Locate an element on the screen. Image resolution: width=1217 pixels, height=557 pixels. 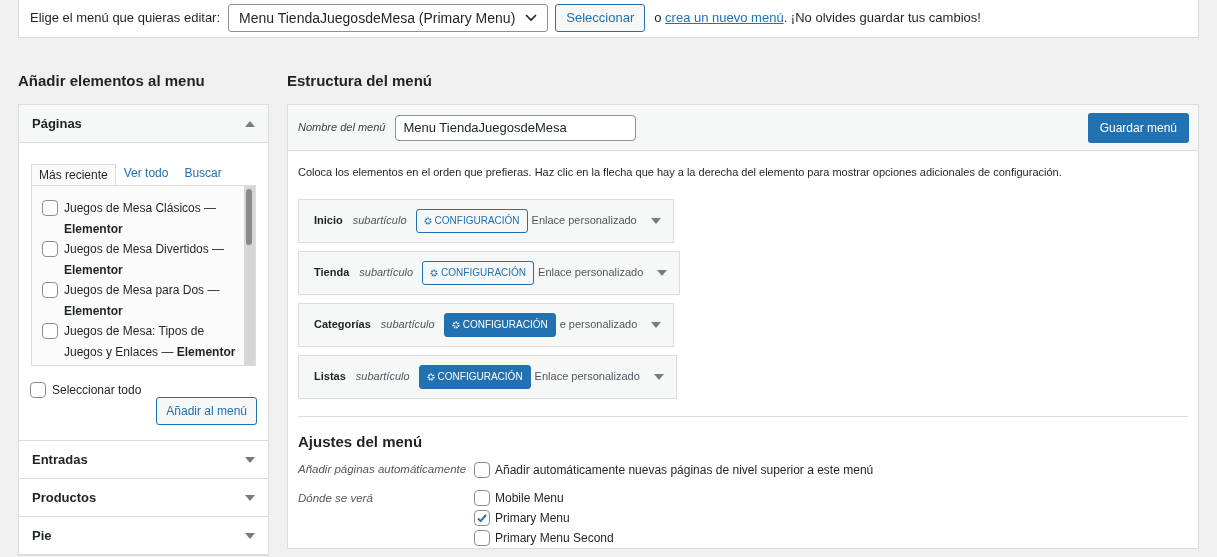
item-title: Tienda is located at coordinates (332, 273).